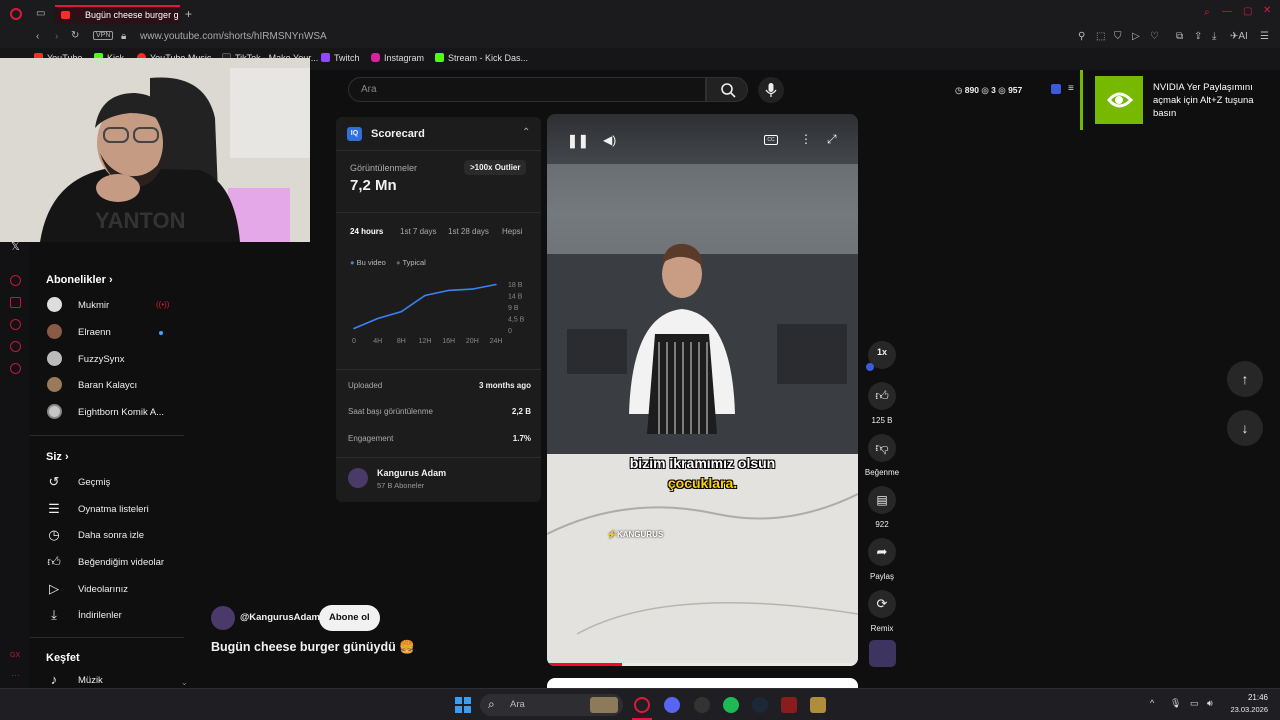  Describe the element at coordinates (609, 140) in the screenshot. I see `volume-icon: ◀)` at that location.